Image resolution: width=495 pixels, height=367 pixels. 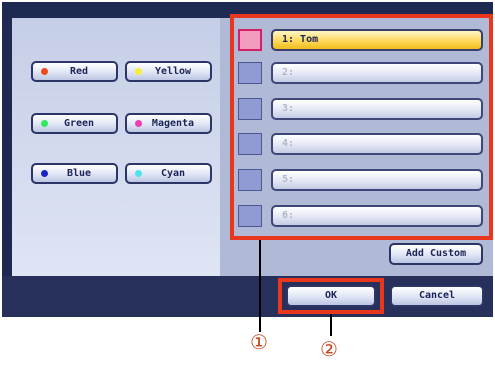 I want to click on callout-1: ①, so click(x=259, y=342).